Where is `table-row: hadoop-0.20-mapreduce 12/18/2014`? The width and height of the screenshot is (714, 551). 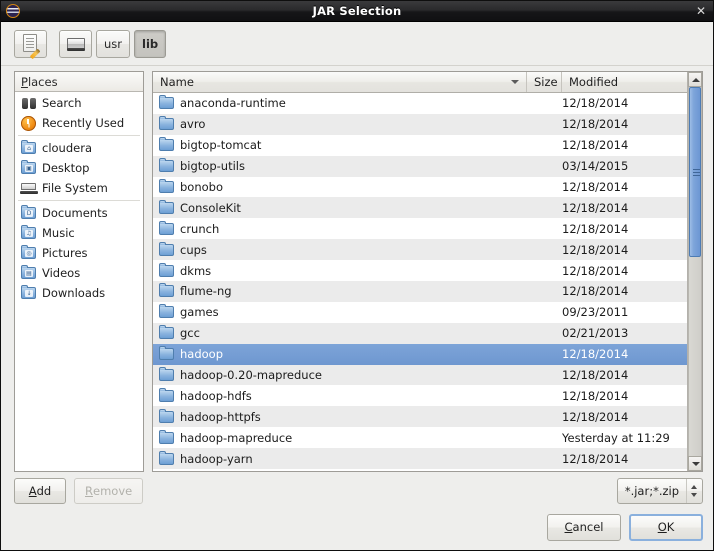
table-row: hadoop-0.20-mapreduce 12/18/2014 is located at coordinates (420, 375).